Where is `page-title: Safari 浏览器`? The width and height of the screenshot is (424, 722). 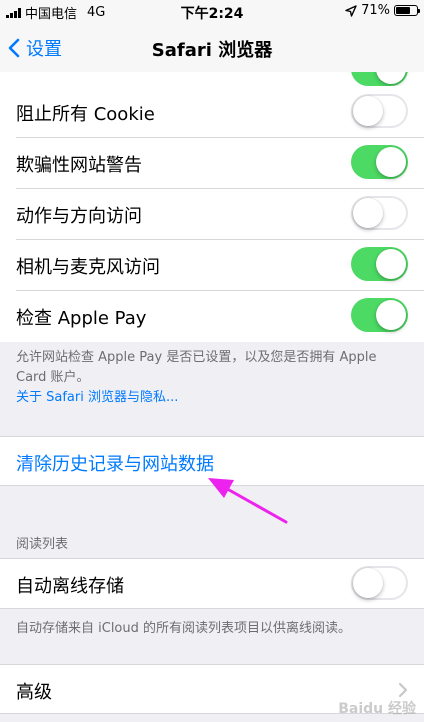 page-title: Safari 浏览器 is located at coordinates (212, 50).